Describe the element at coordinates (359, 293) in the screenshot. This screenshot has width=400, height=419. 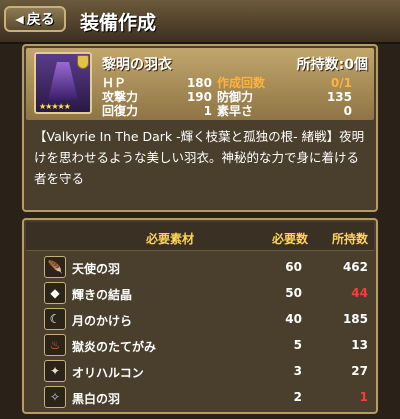
I see `material-owned: 44` at that location.